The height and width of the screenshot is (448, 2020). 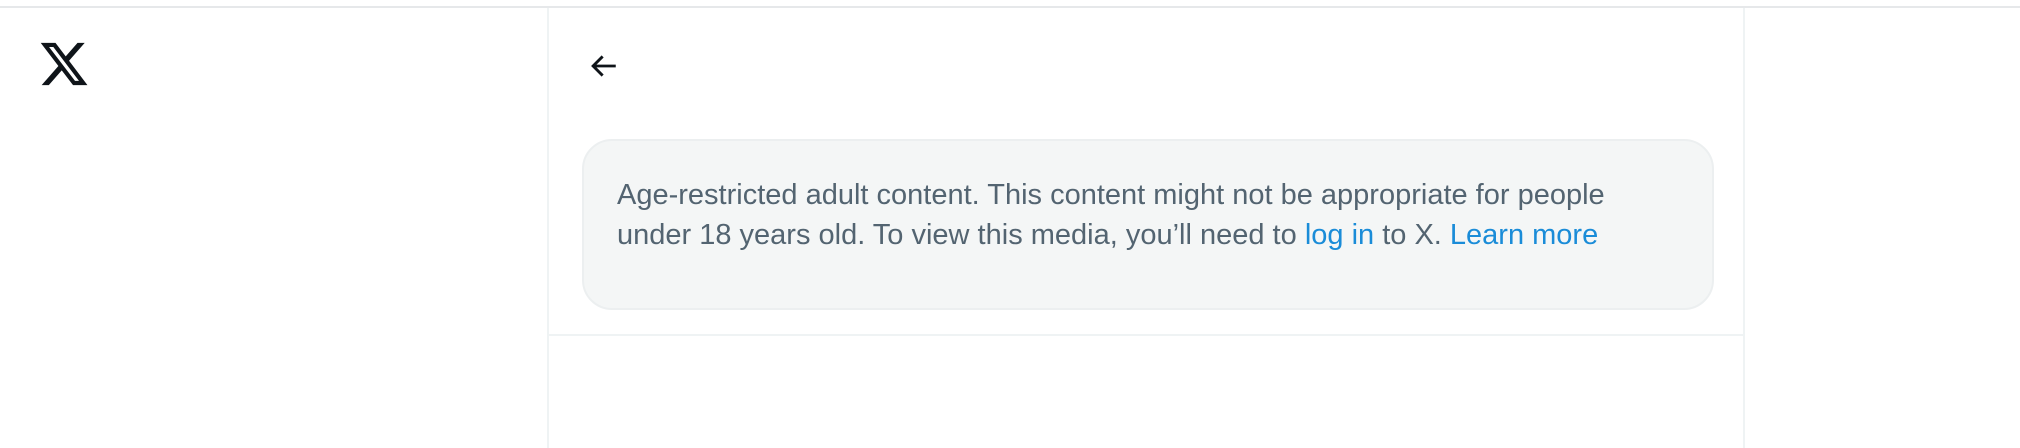 I want to click on arrow-left-icon, so click(x=603, y=66).